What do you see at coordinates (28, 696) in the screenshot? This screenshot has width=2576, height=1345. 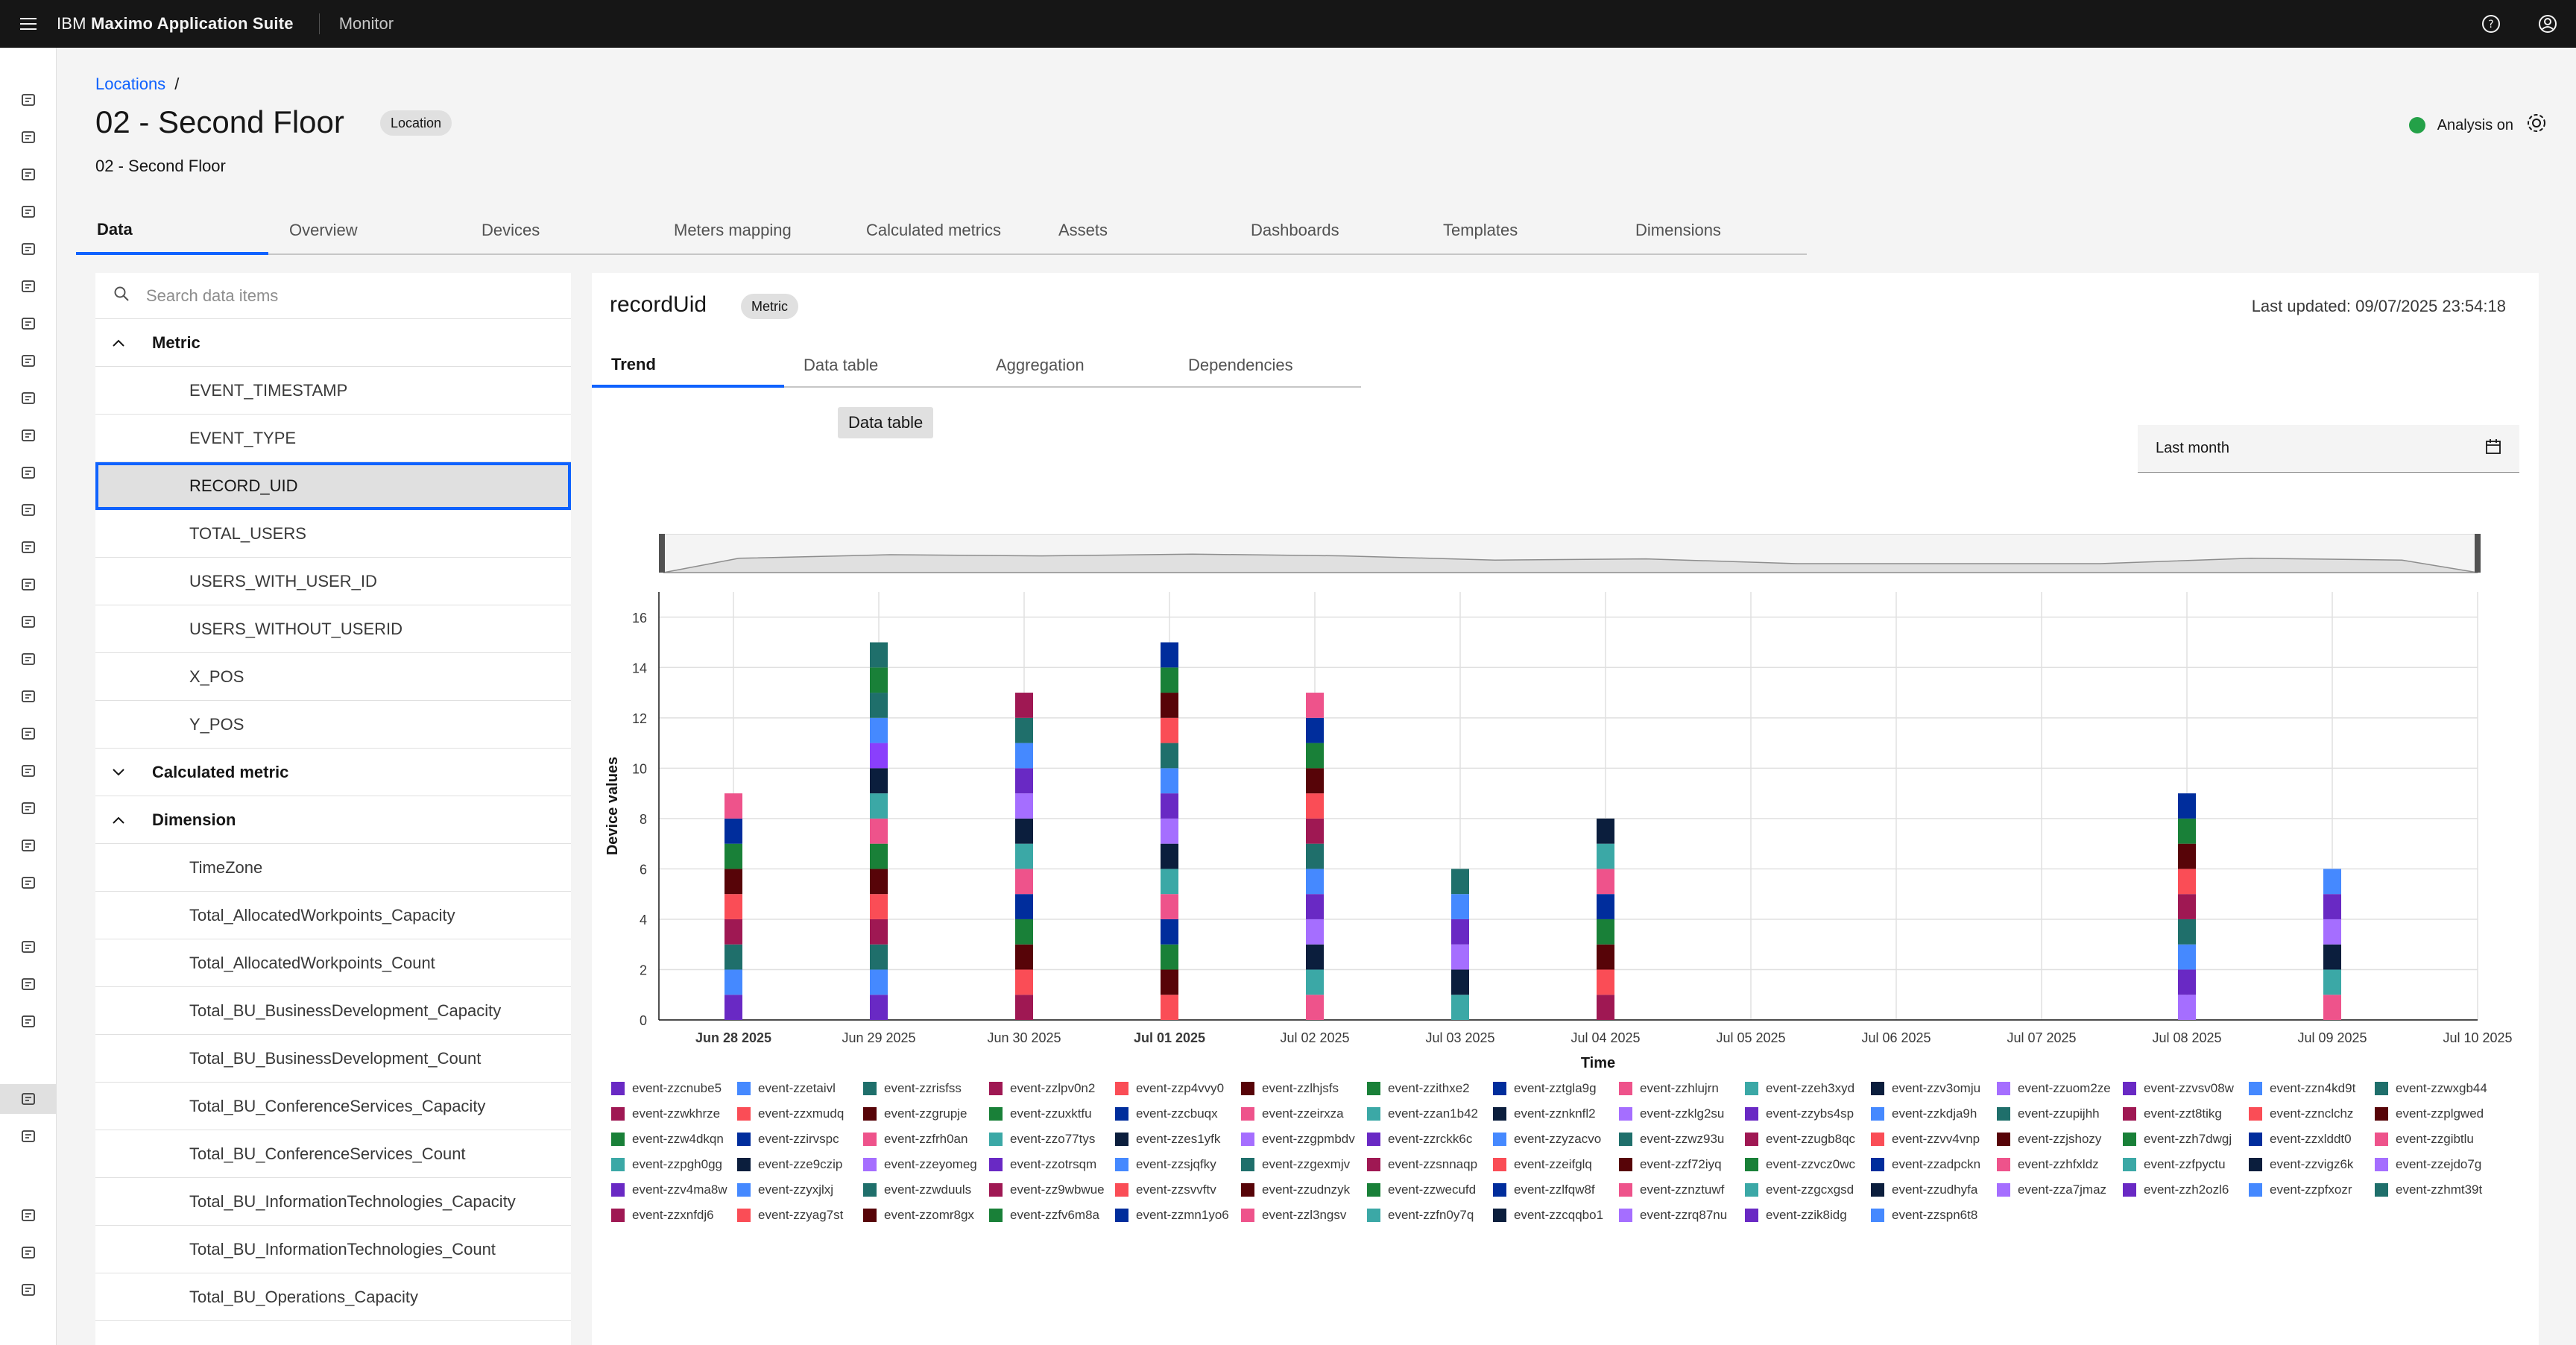 I see `cart-icon` at bounding box center [28, 696].